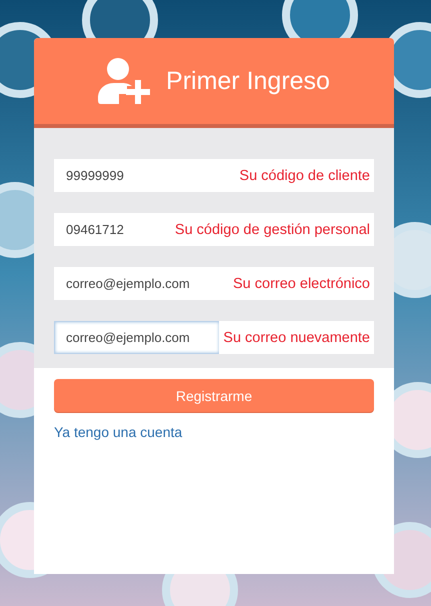  I want to click on field-hint: Su correo electrónico, so click(301, 283).